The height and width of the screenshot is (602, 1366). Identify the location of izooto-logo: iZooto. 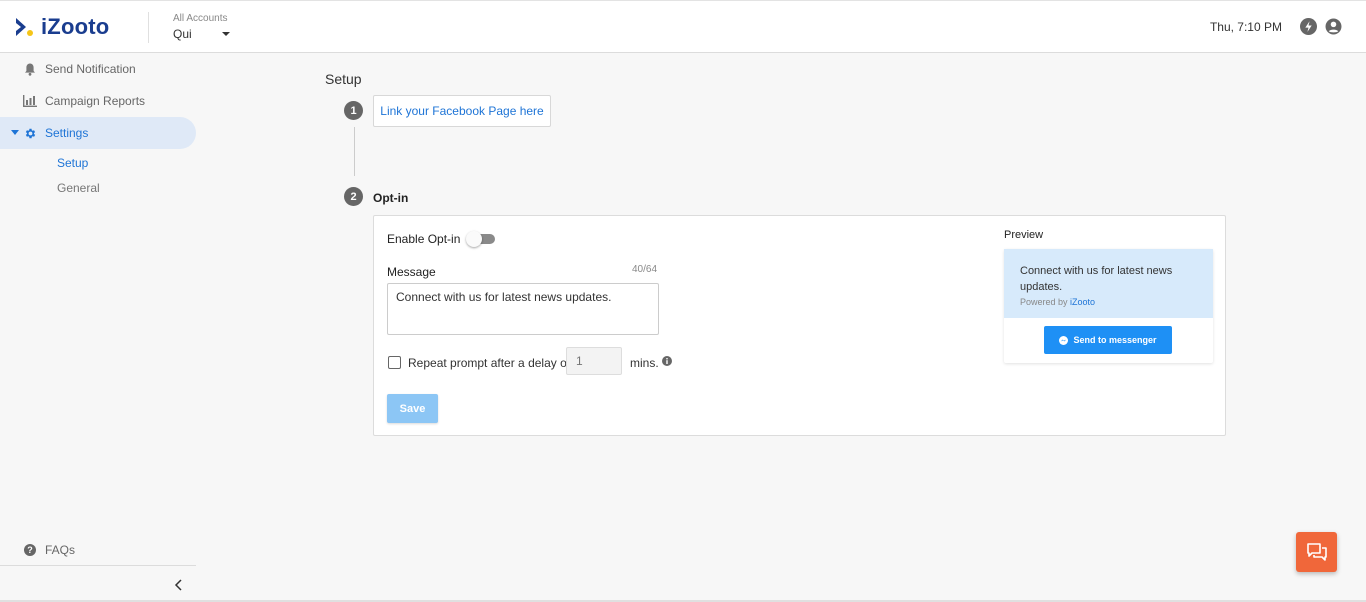
(62, 27).